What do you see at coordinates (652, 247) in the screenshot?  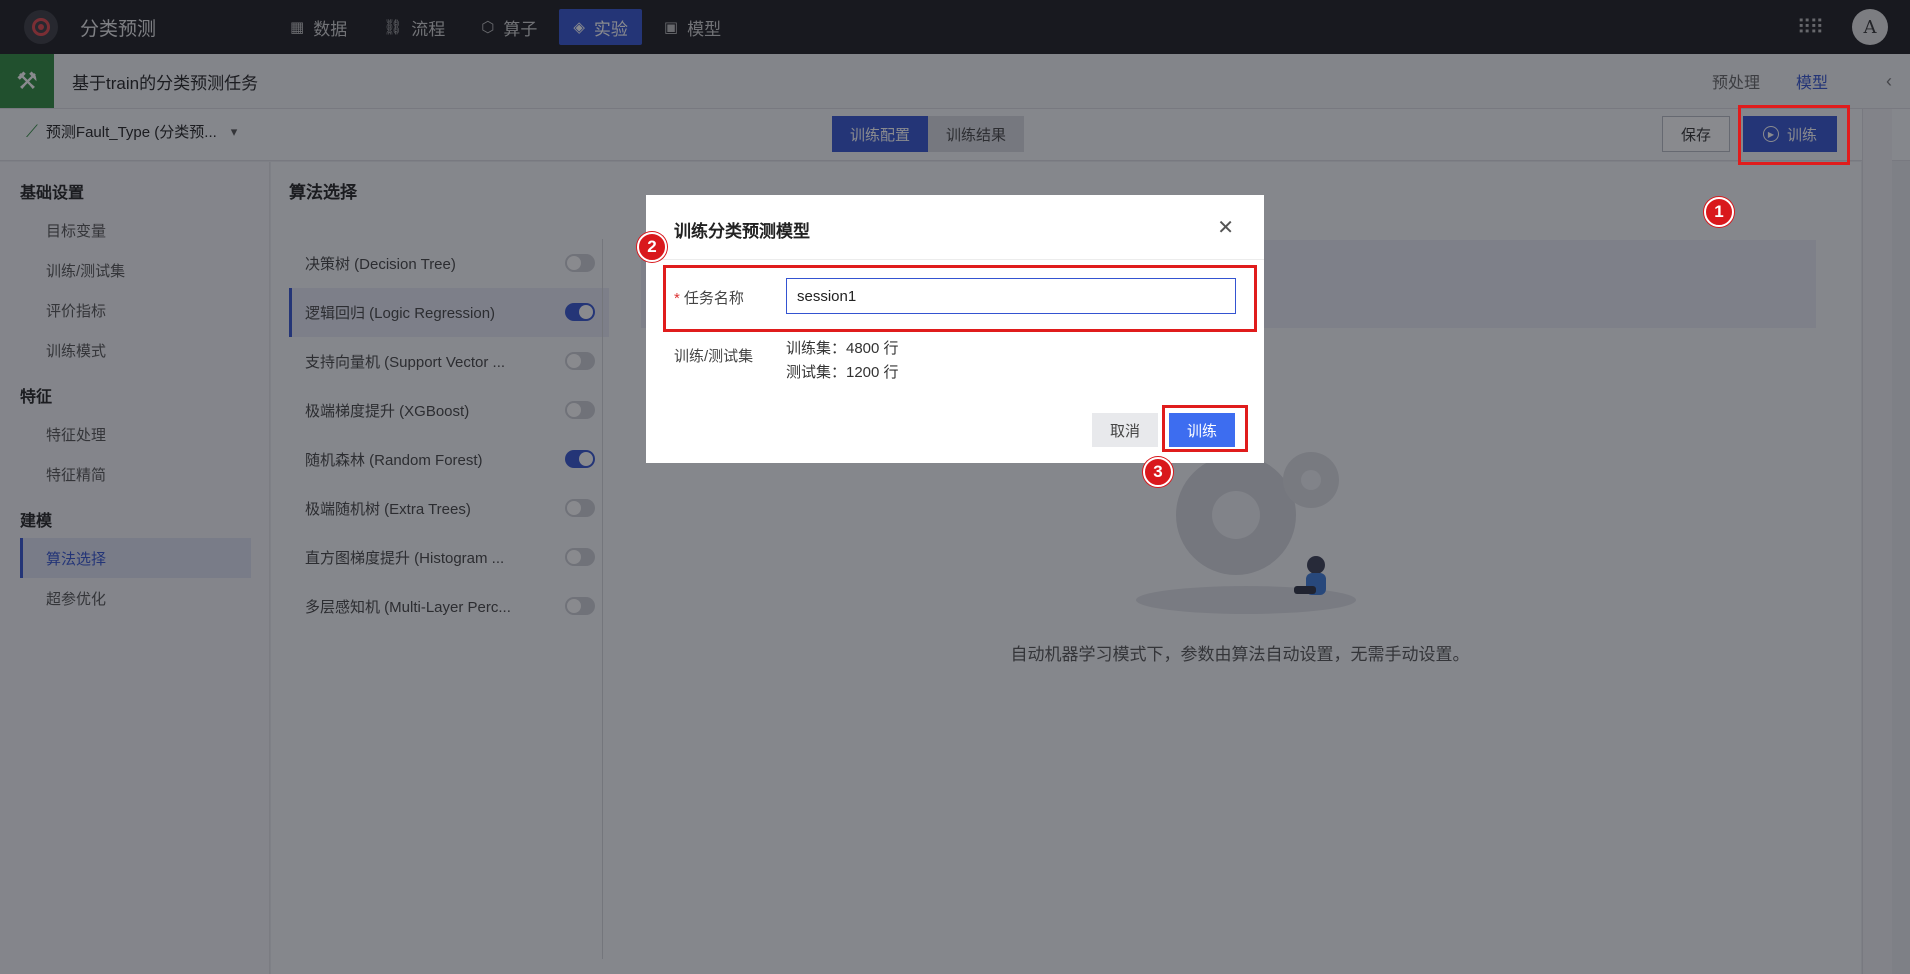 I see `step-badge-2: 2` at bounding box center [652, 247].